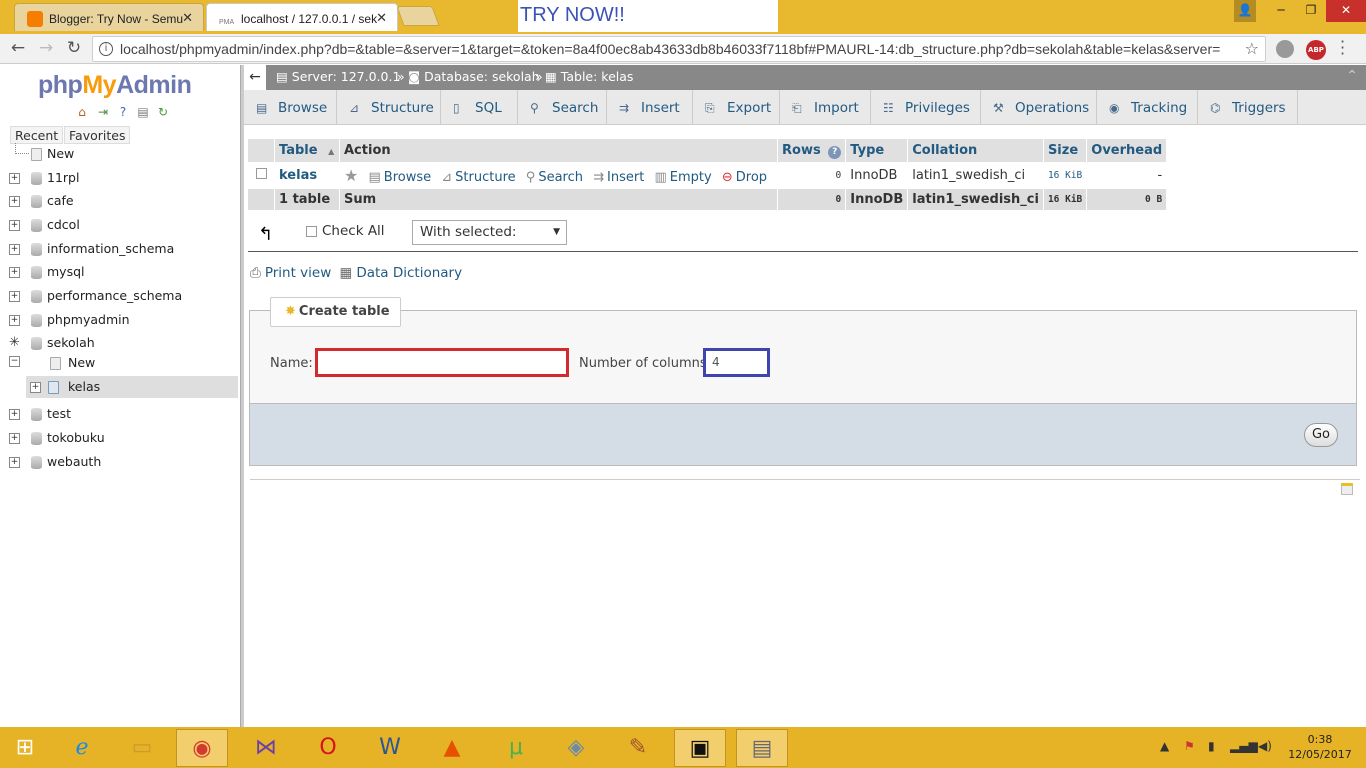 Image resolution: width=1366 pixels, height=768 pixels. Describe the element at coordinates (1189, 746) in the screenshot. I see `network-flag-icon: ⚑` at that location.